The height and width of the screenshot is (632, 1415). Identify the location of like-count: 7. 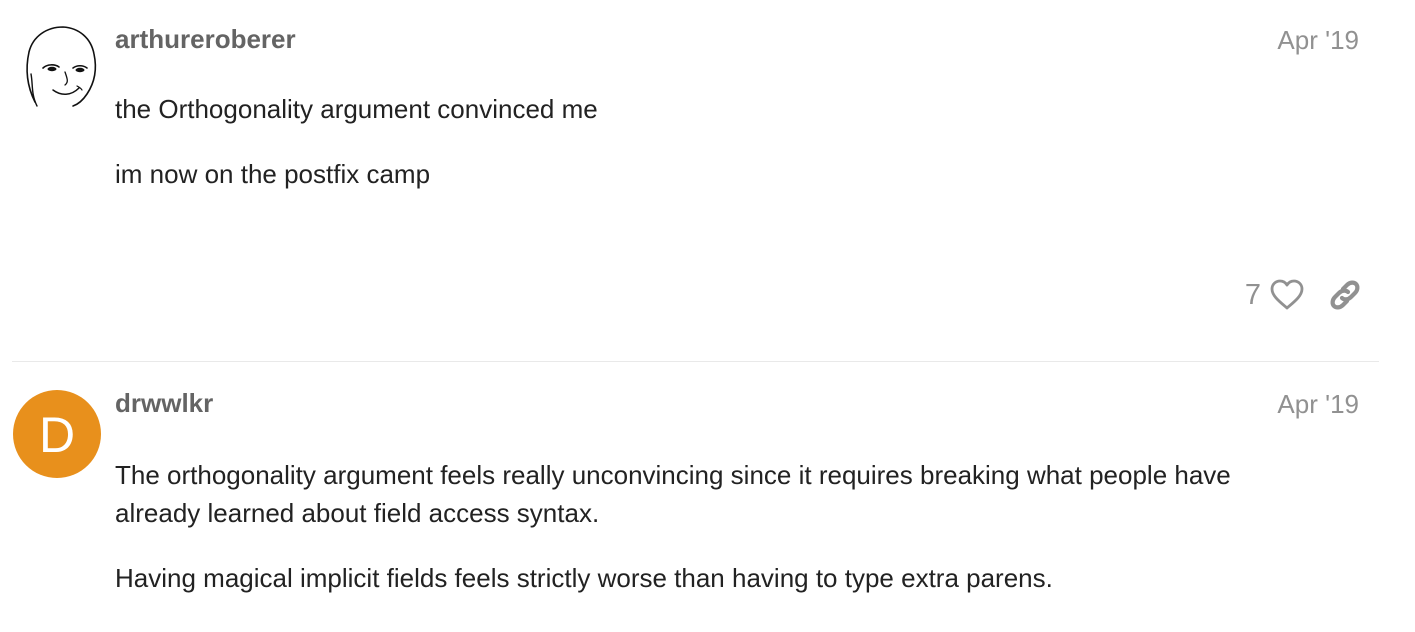
(1253, 295).